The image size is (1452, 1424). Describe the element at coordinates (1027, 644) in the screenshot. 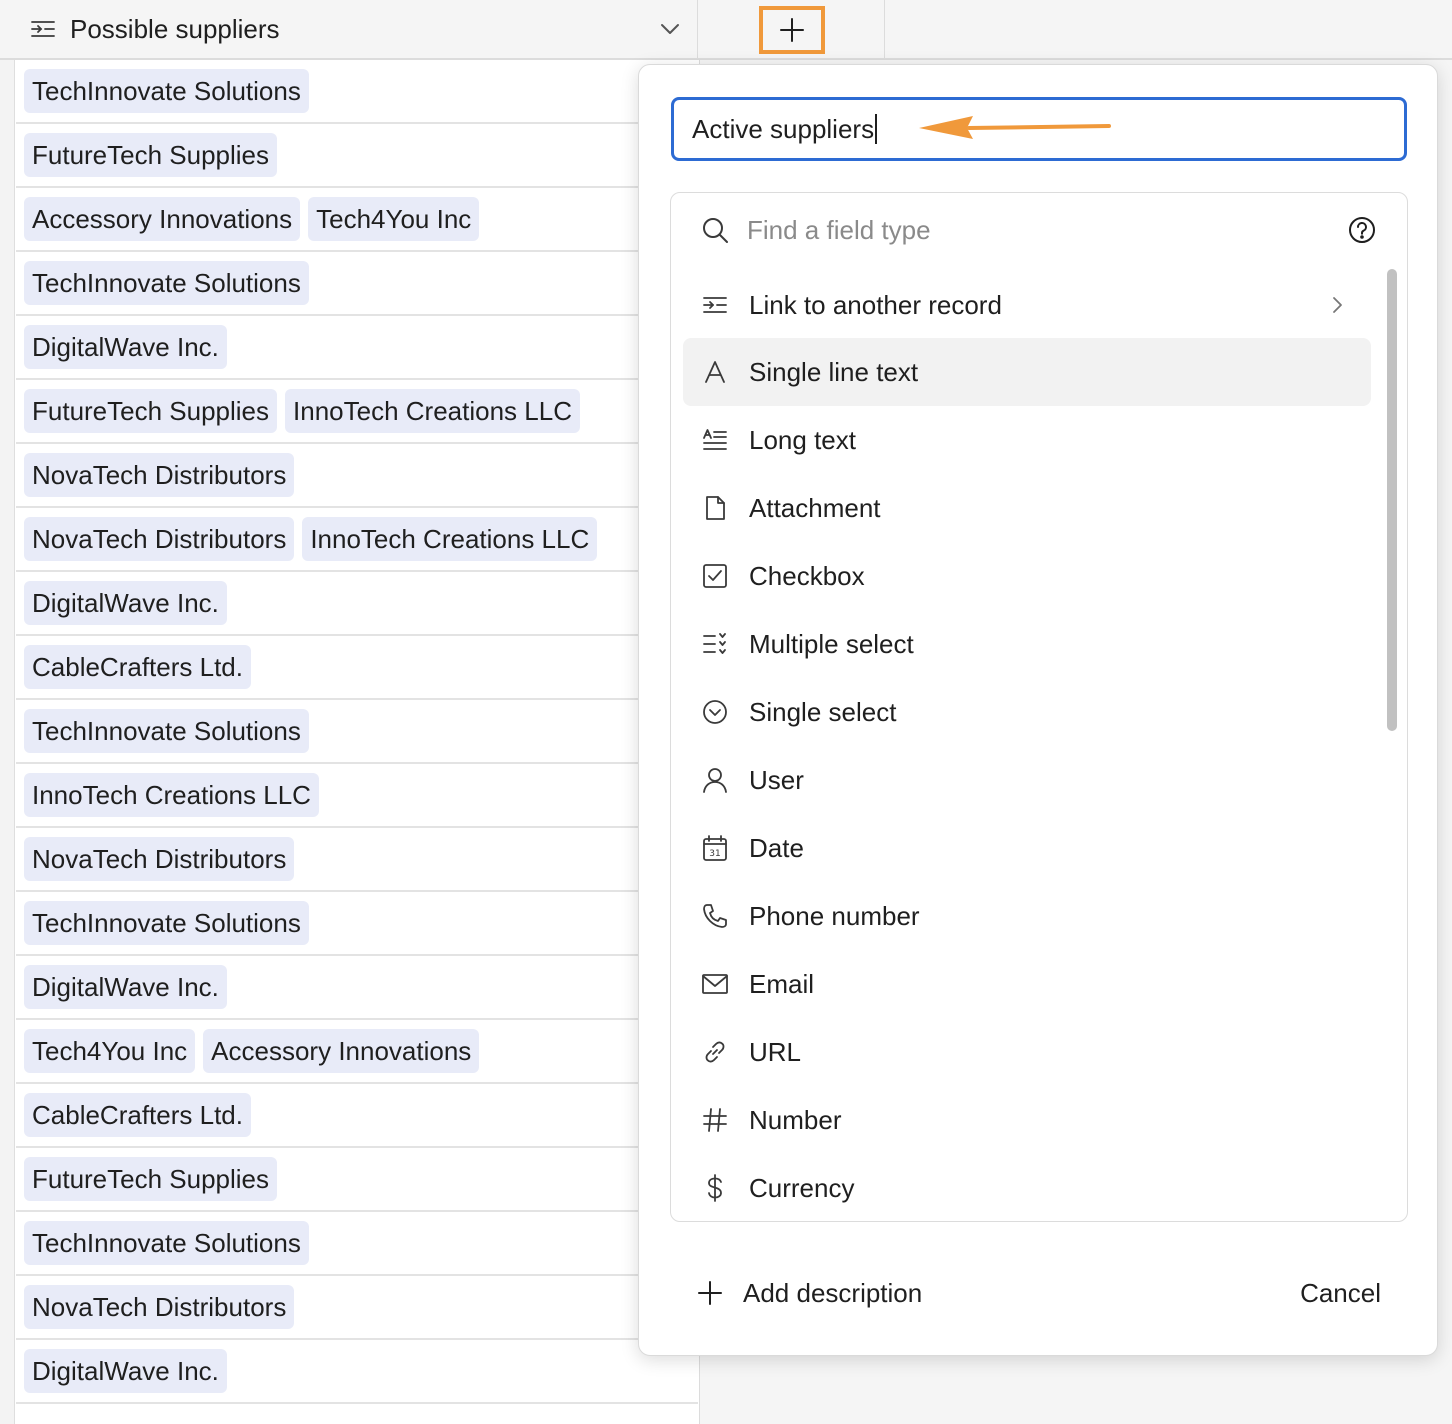

I see `field-type-multiple-select: Multiple select` at that location.